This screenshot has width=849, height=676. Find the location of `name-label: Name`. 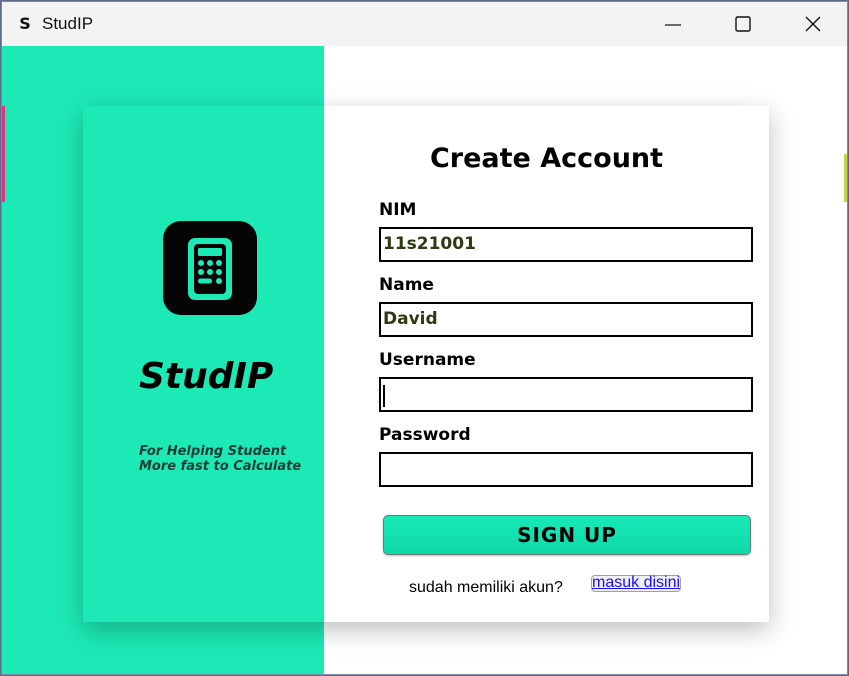

name-label: Name is located at coordinates (406, 285).